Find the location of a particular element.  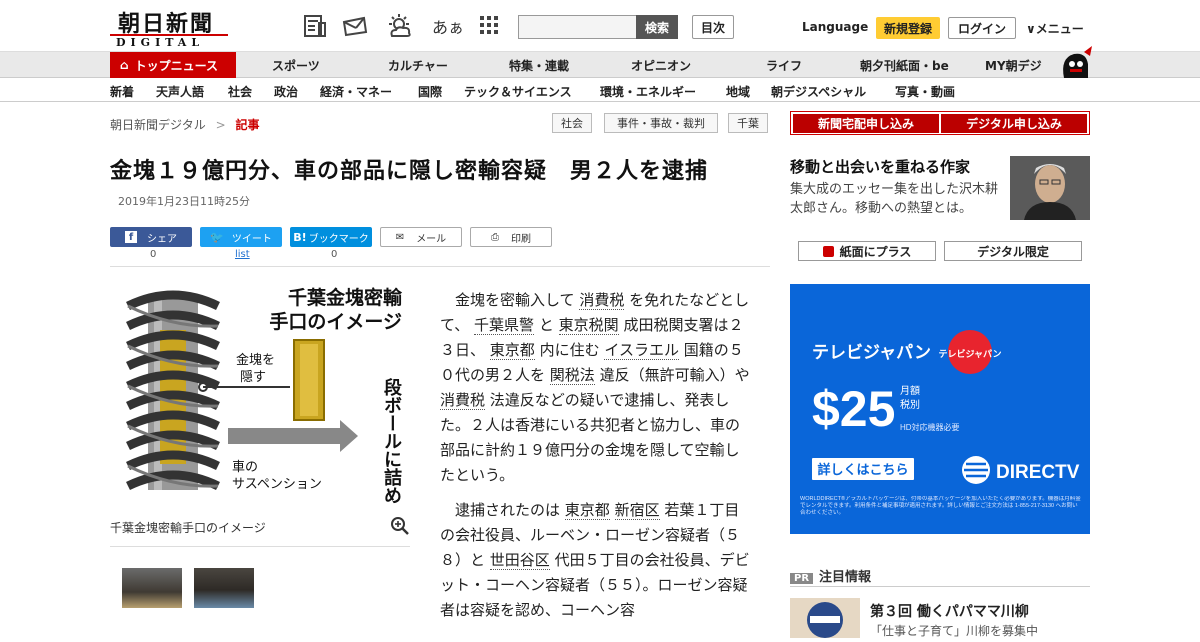

subnav-economy: 経済・マネー is located at coordinates (356, 91).